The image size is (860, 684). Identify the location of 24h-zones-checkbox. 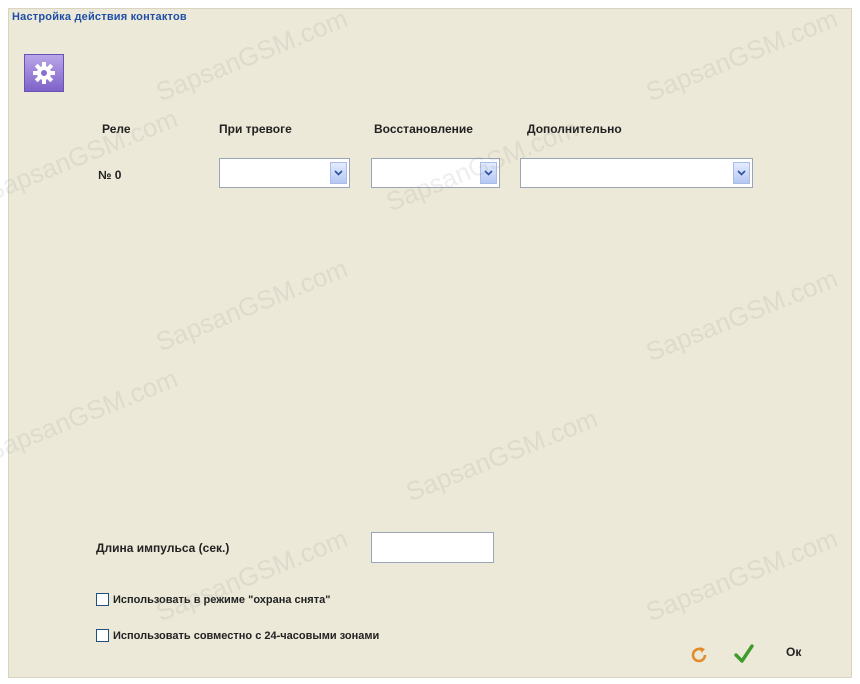
(102, 635).